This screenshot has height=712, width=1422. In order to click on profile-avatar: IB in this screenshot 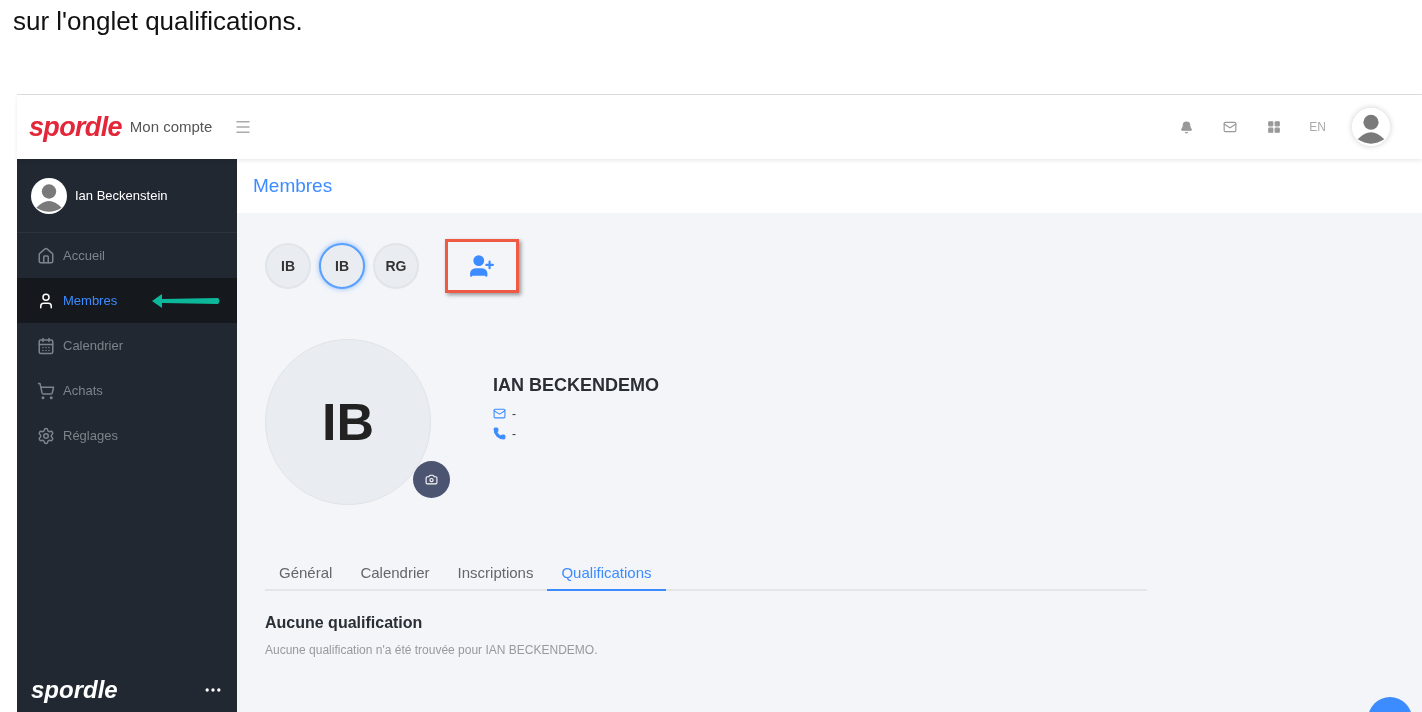, I will do `click(348, 422)`.